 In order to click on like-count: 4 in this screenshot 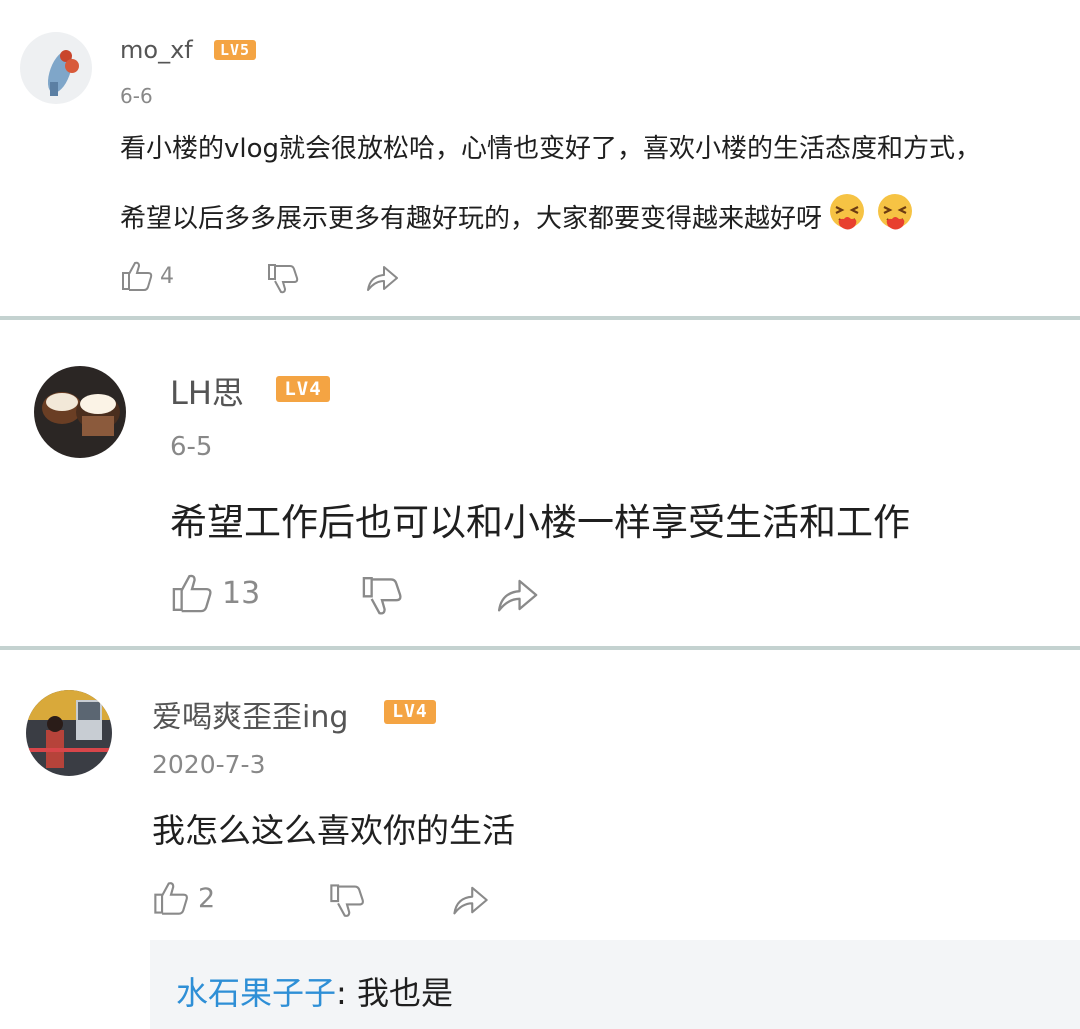, I will do `click(167, 276)`.